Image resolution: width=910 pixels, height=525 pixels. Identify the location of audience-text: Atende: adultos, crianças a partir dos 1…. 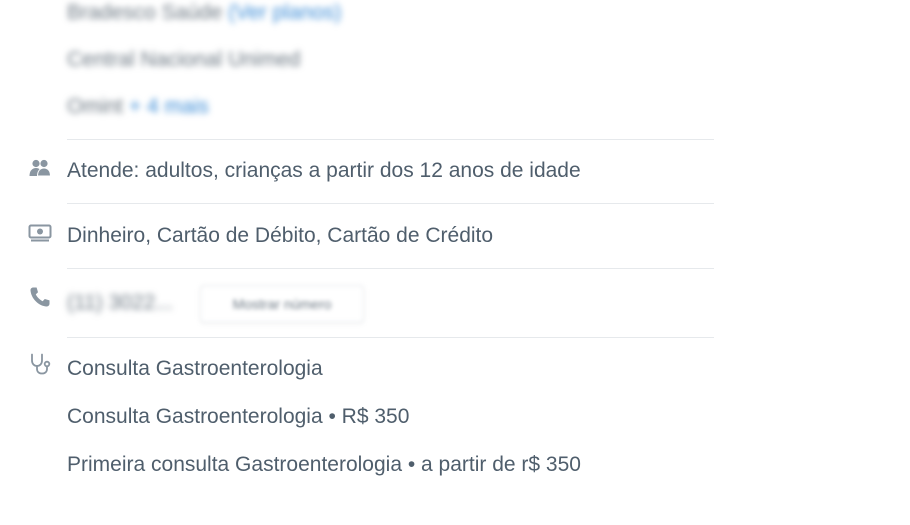
(324, 170).